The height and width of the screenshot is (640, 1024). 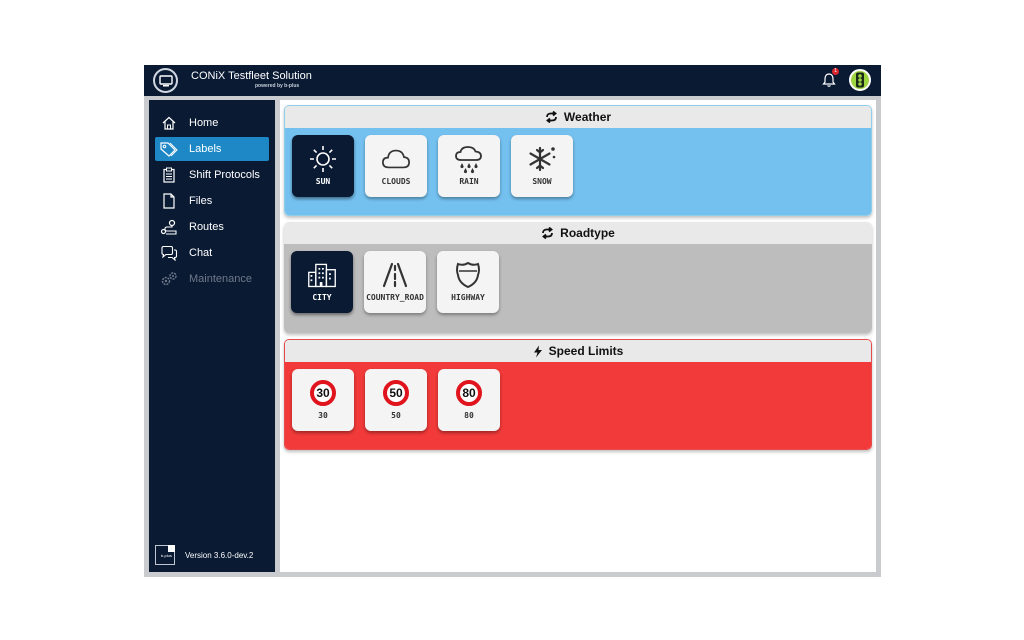 I want to click on traffic-light-icon, so click(x=860, y=80).